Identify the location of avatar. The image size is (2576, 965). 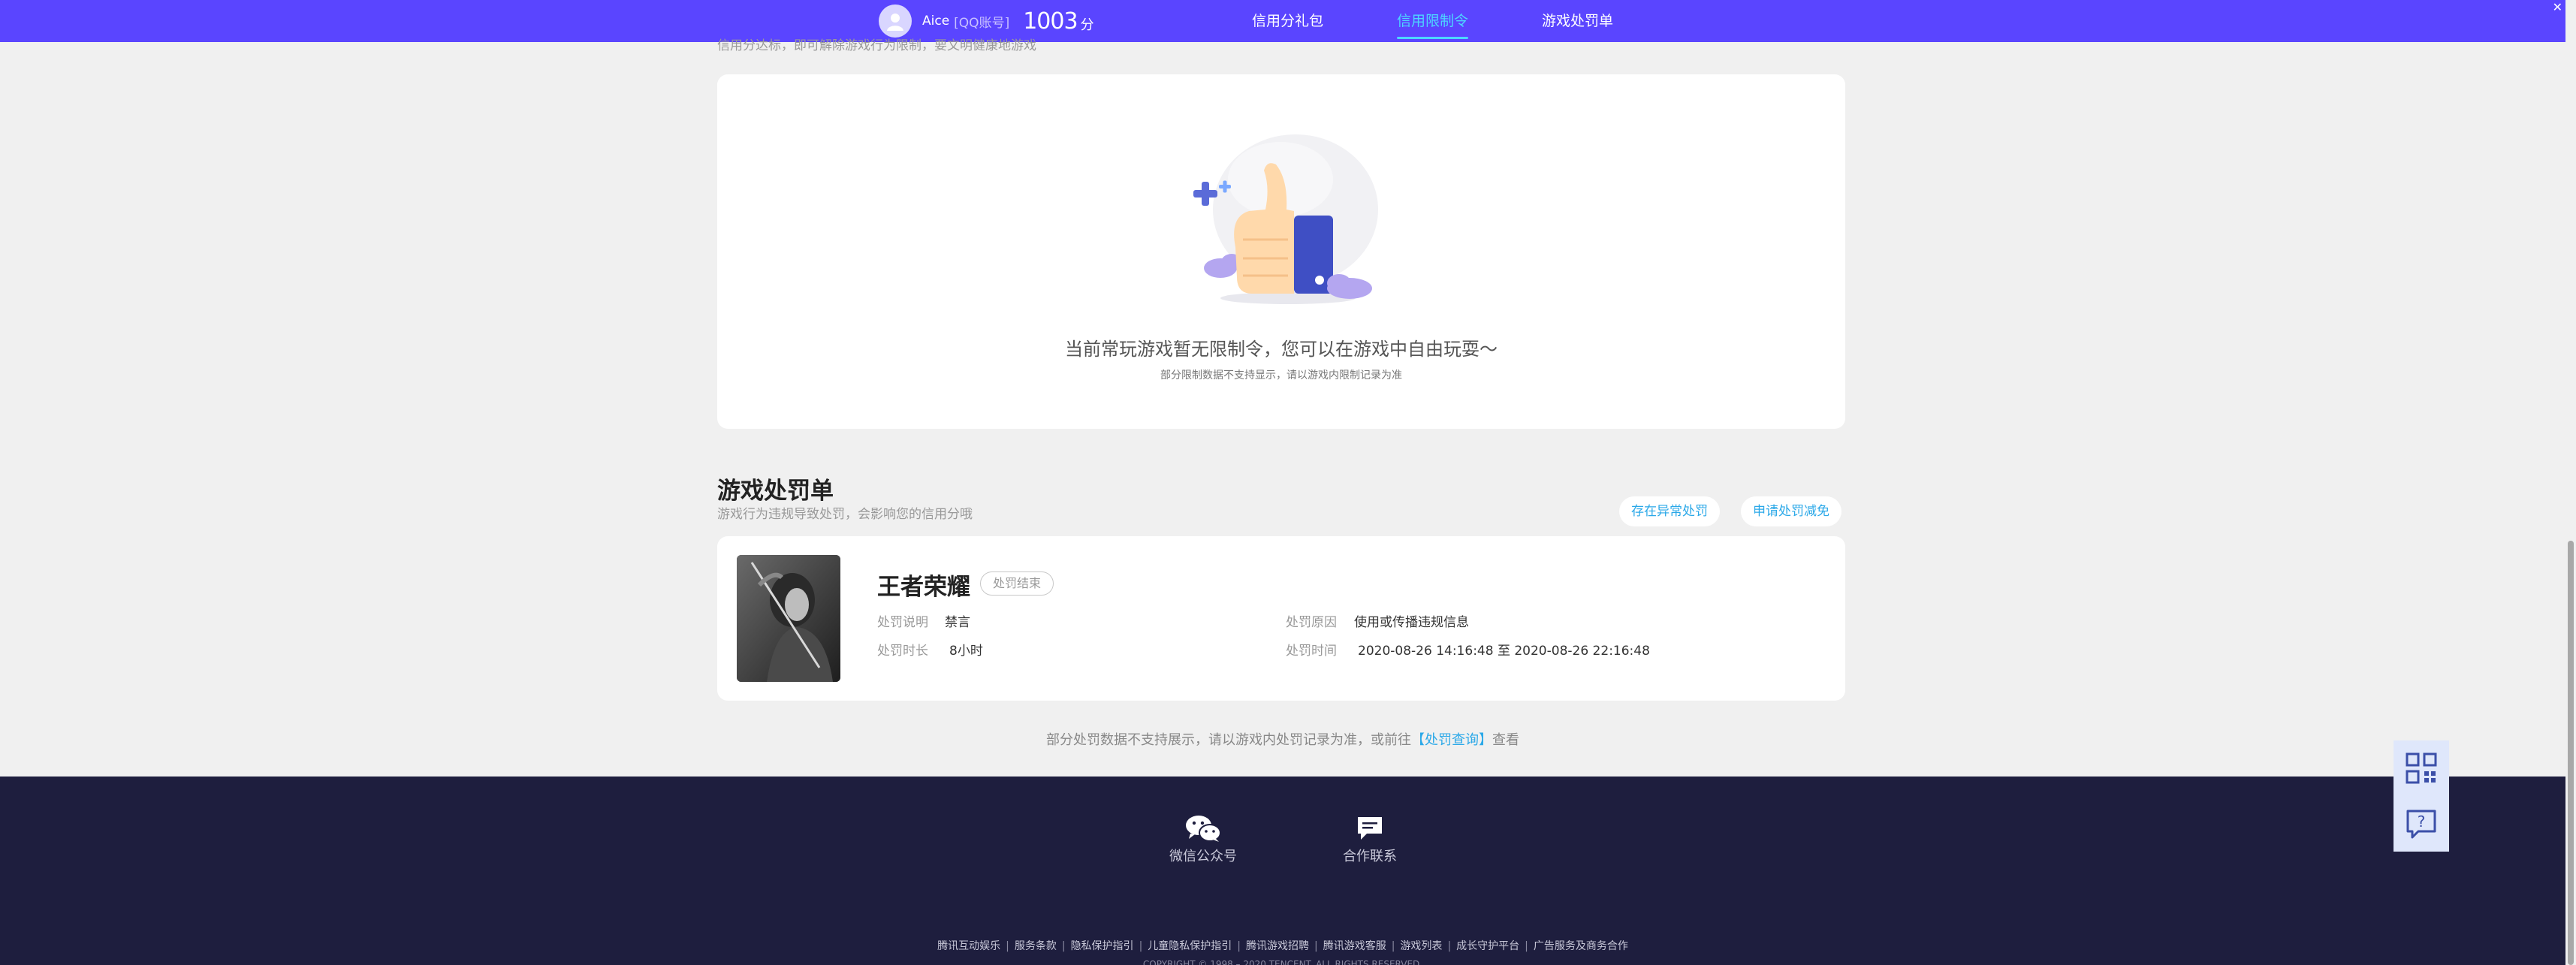
(896, 21).